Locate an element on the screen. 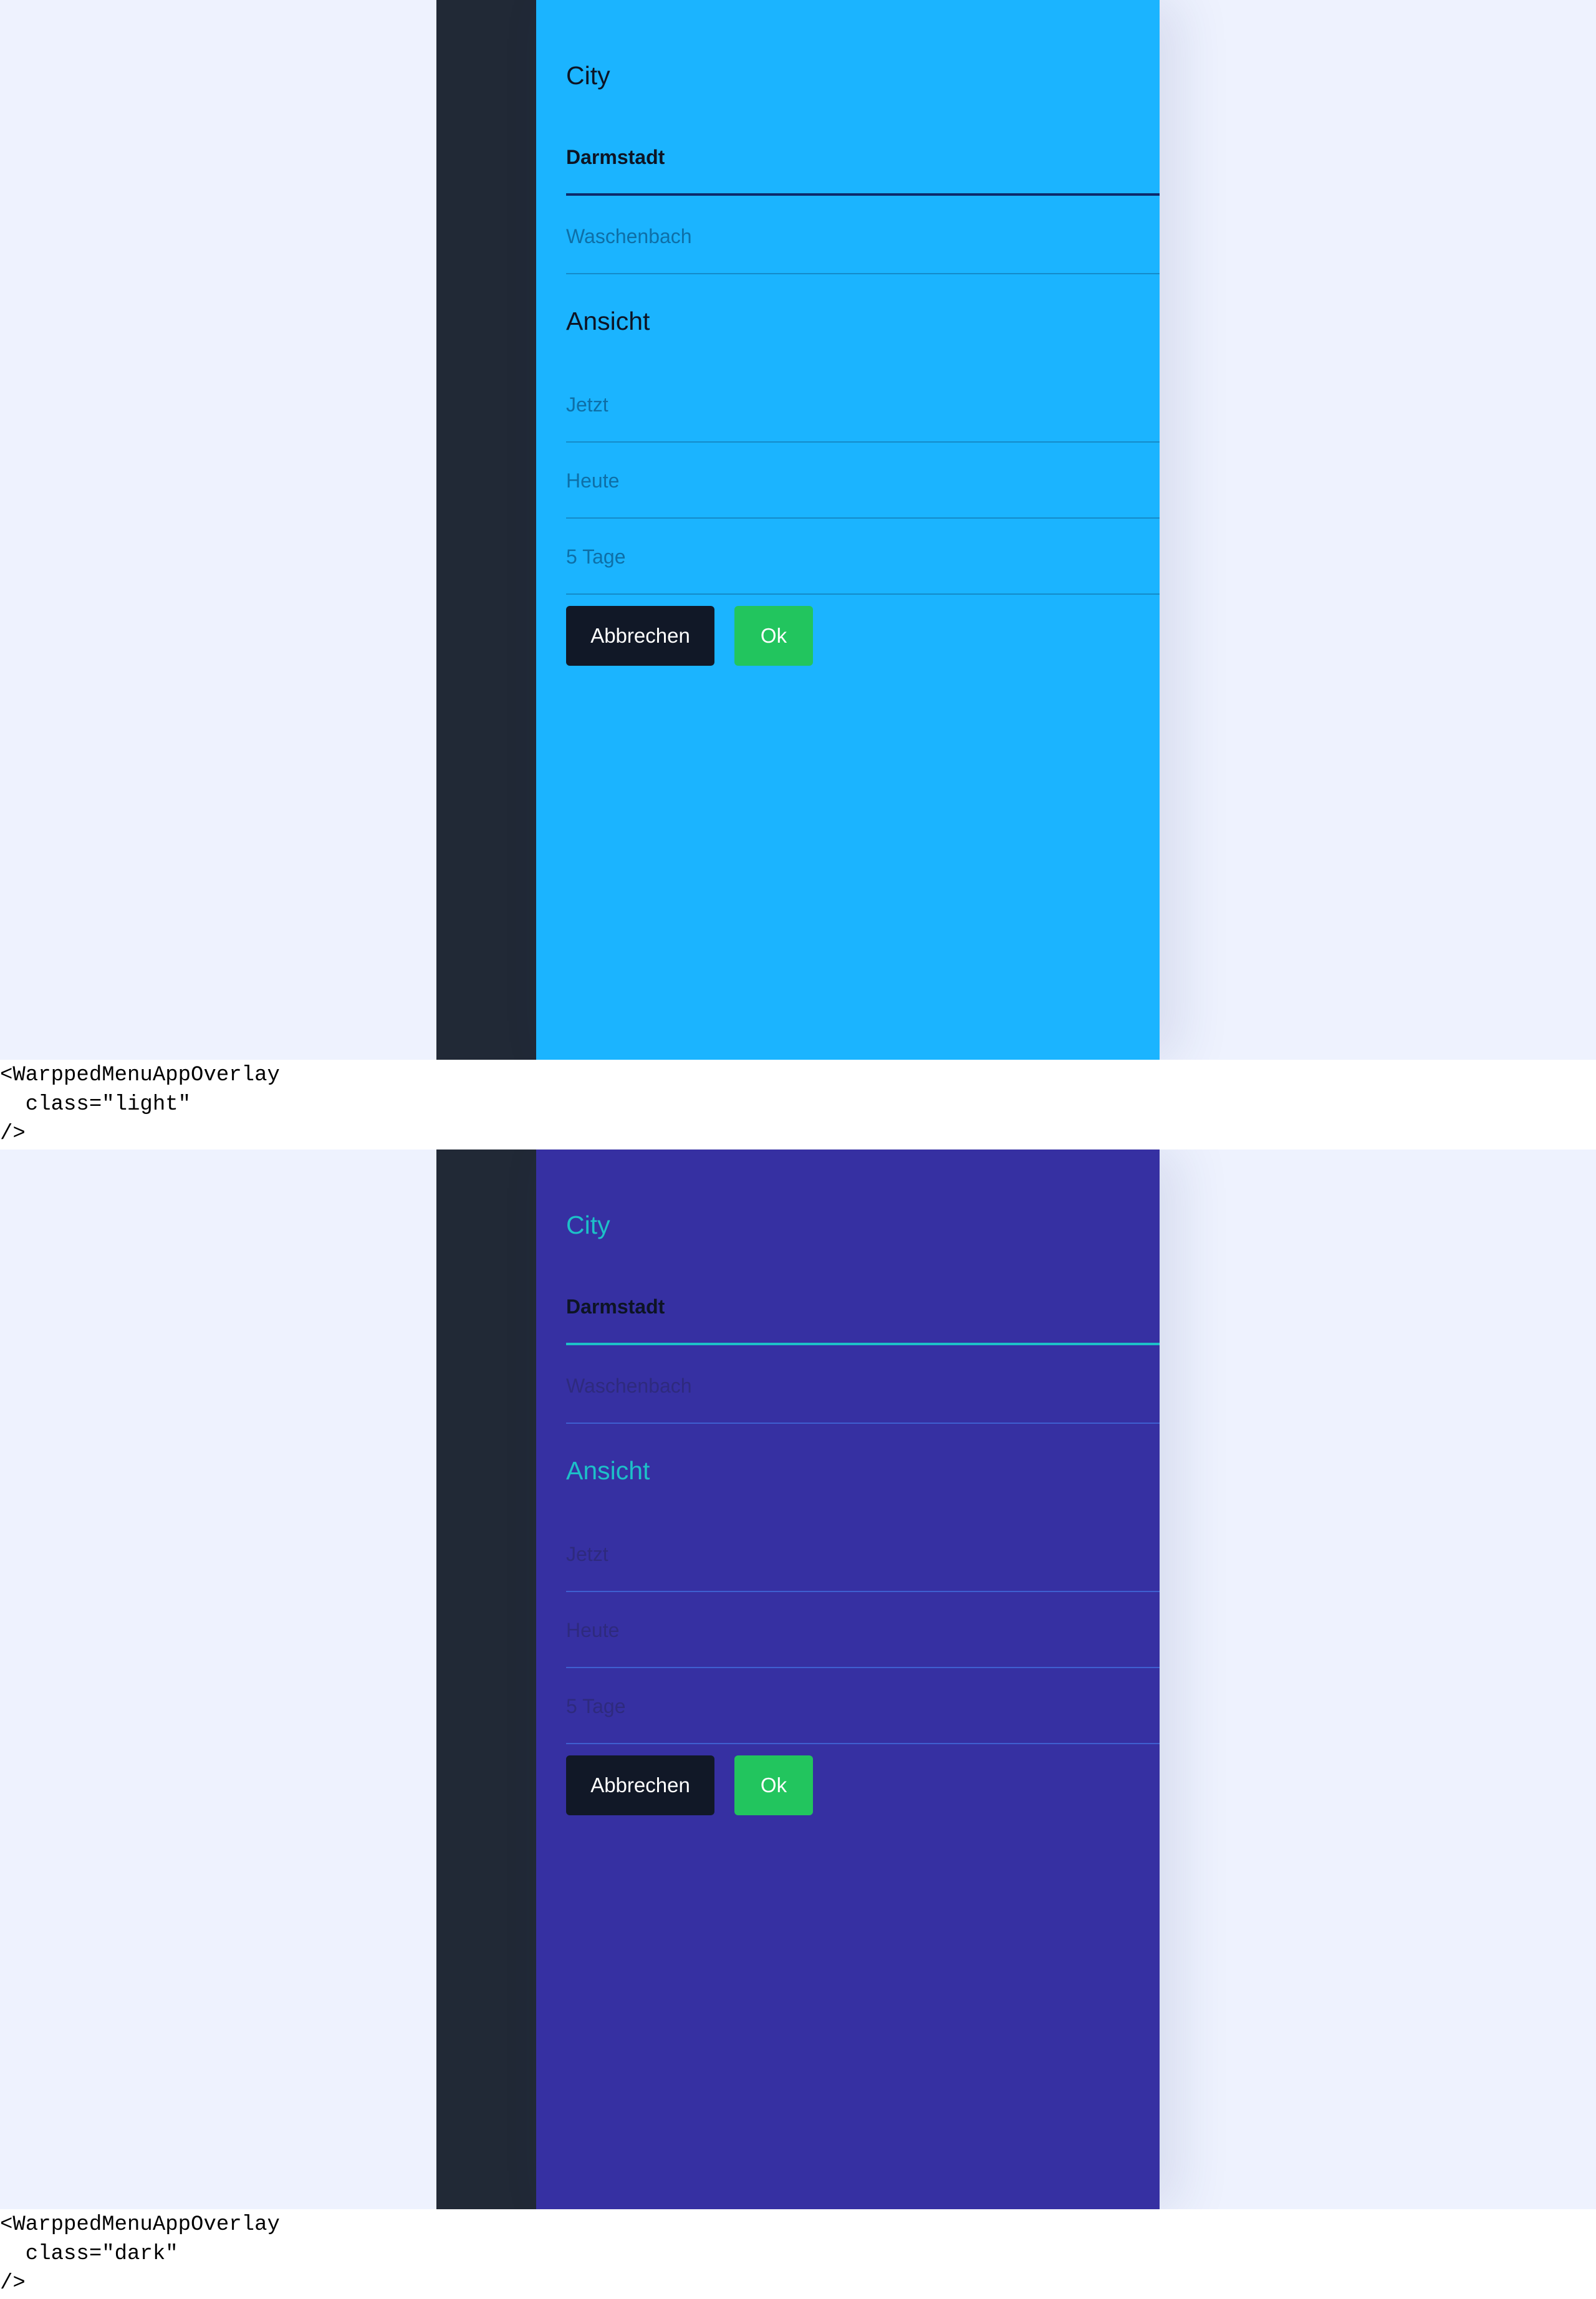 The height and width of the screenshot is (2299, 1596). code-snippet-dark: <WarppedMenuAppOverlay class="dark" /> is located at coordinates (798, 2254).